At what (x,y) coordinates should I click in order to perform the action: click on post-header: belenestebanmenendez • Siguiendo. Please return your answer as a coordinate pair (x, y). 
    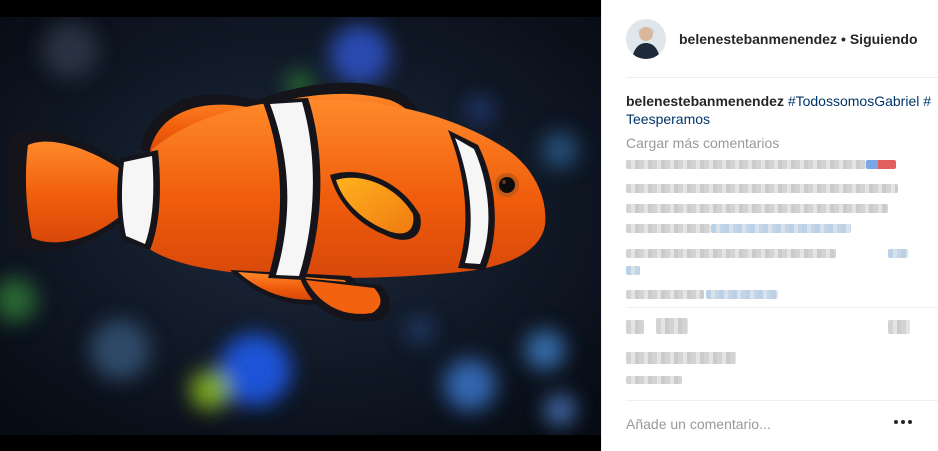
    Looking at the image, I should click on (782, 39).